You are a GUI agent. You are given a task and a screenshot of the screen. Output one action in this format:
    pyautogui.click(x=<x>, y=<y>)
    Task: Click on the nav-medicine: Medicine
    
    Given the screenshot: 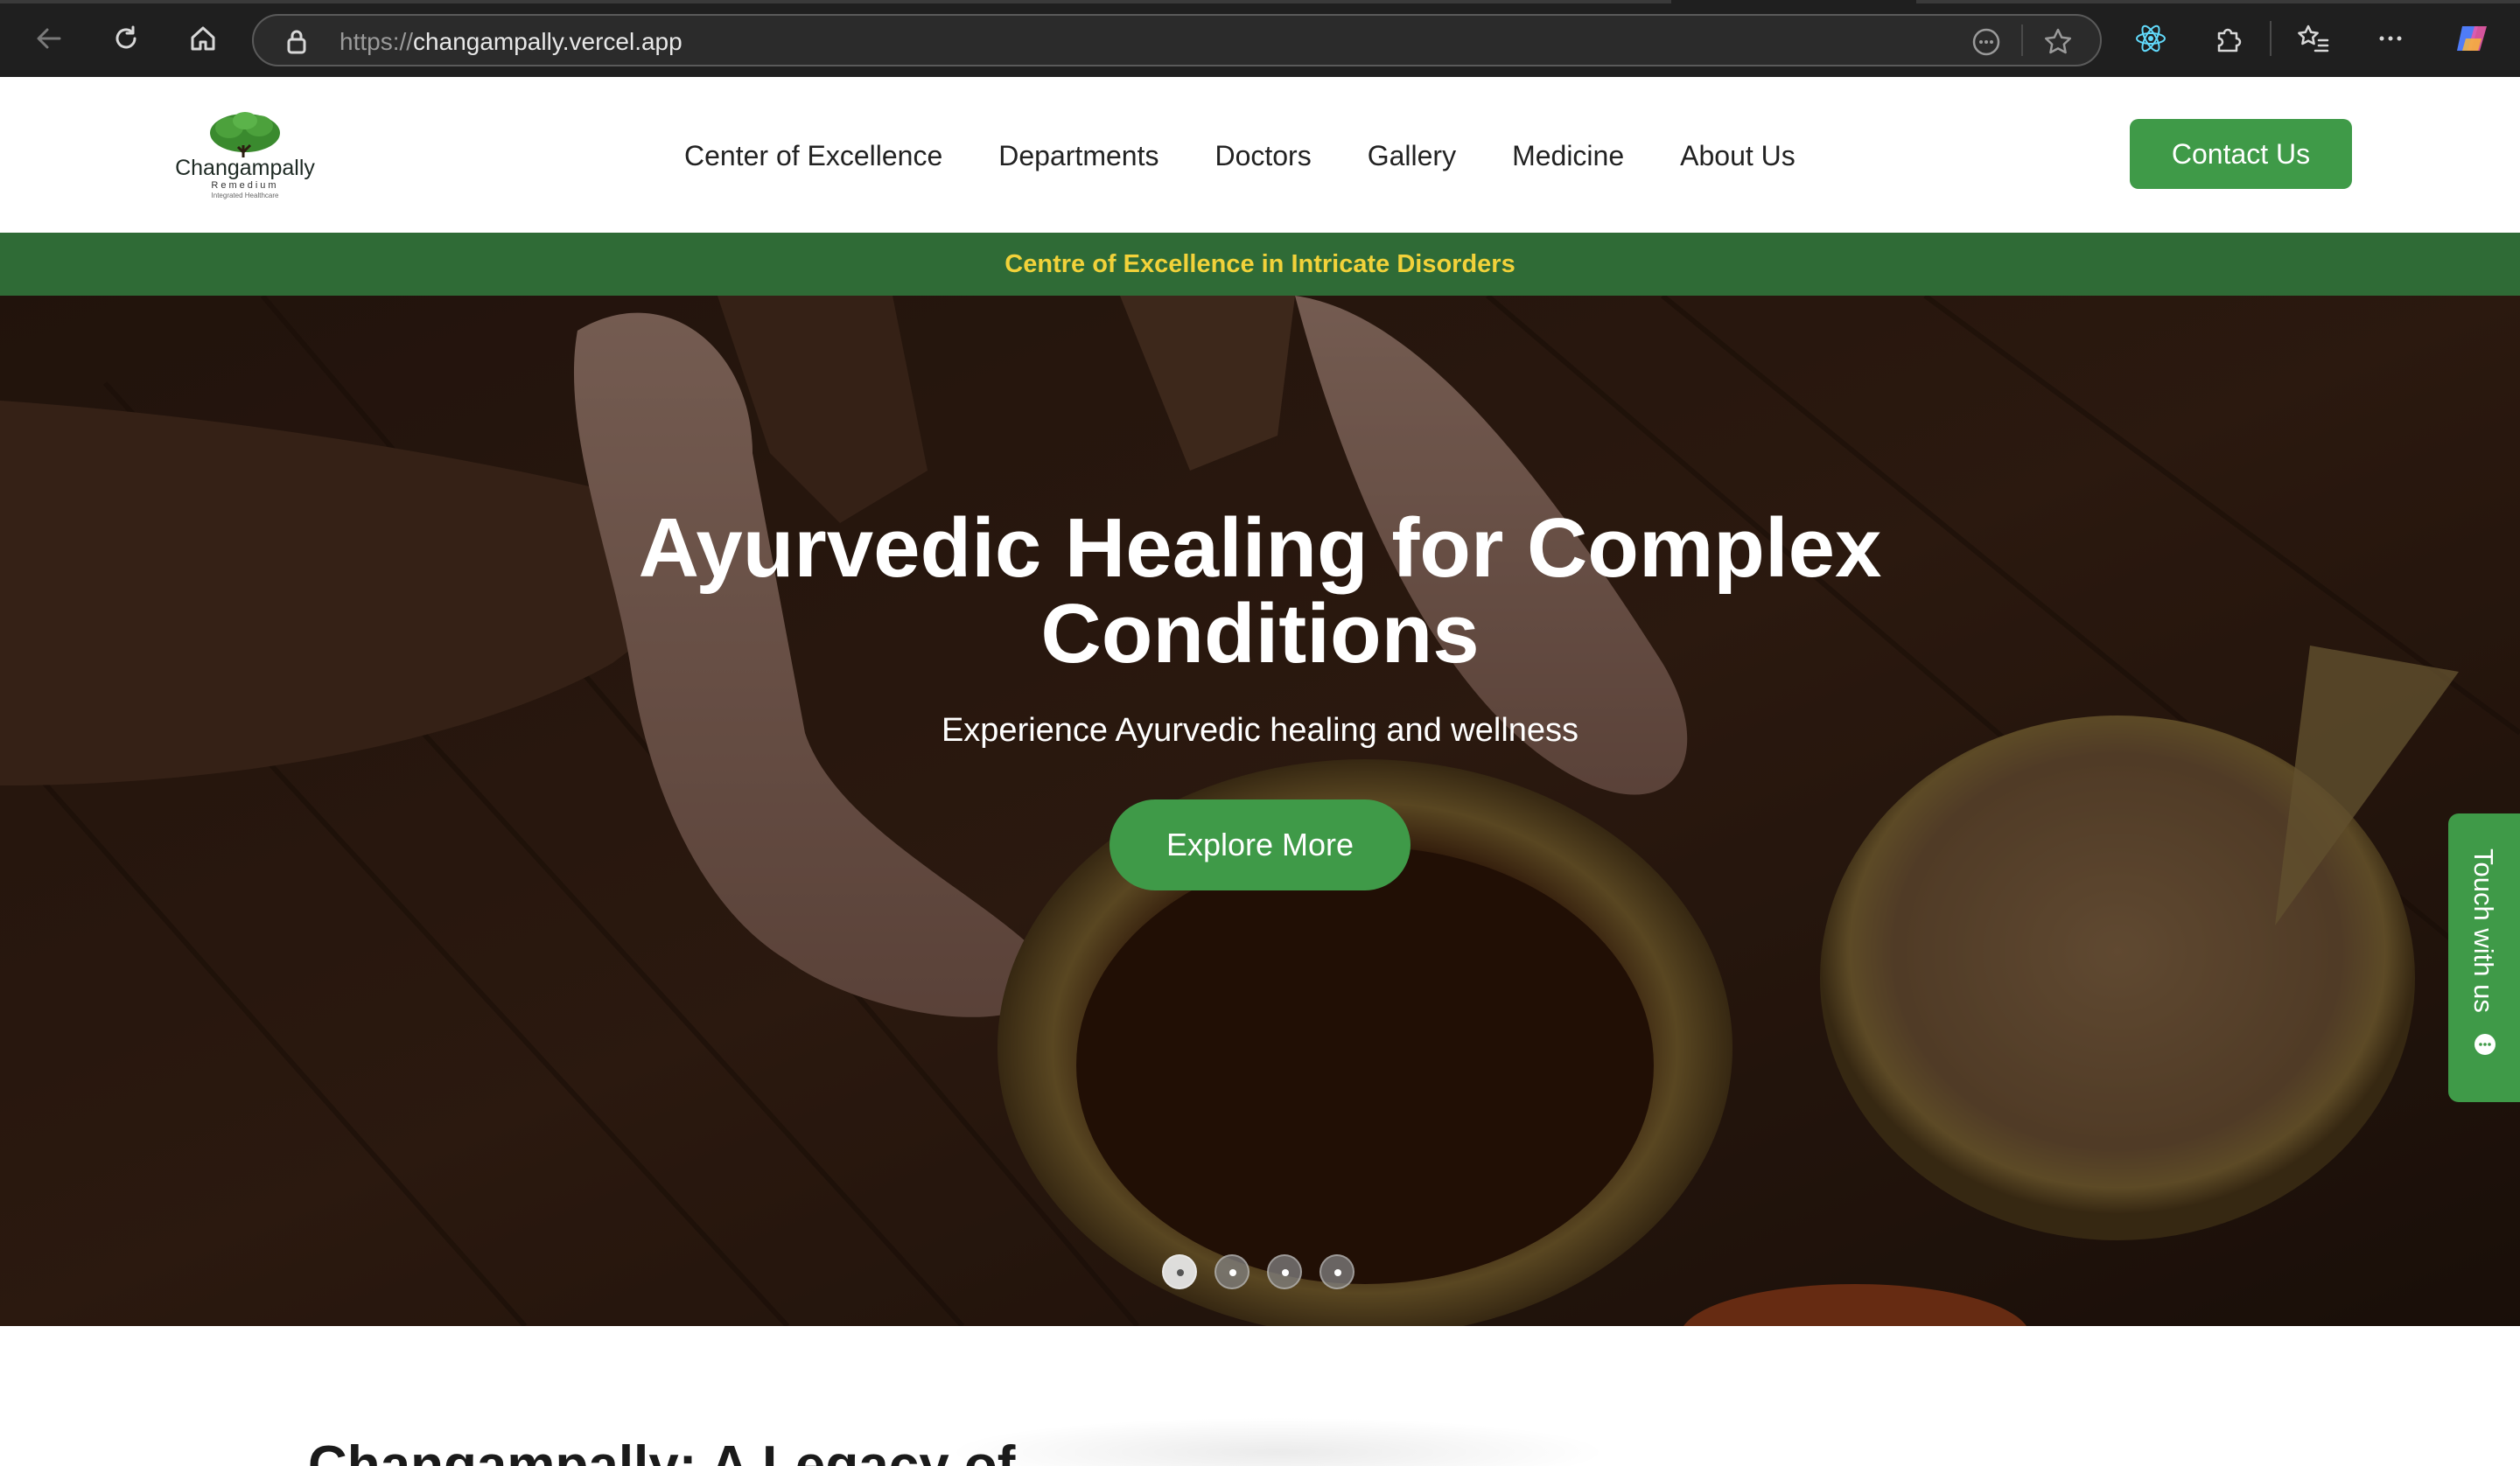 What is the action you would take?
    pyautogui.click(x=1568, y=156)
    